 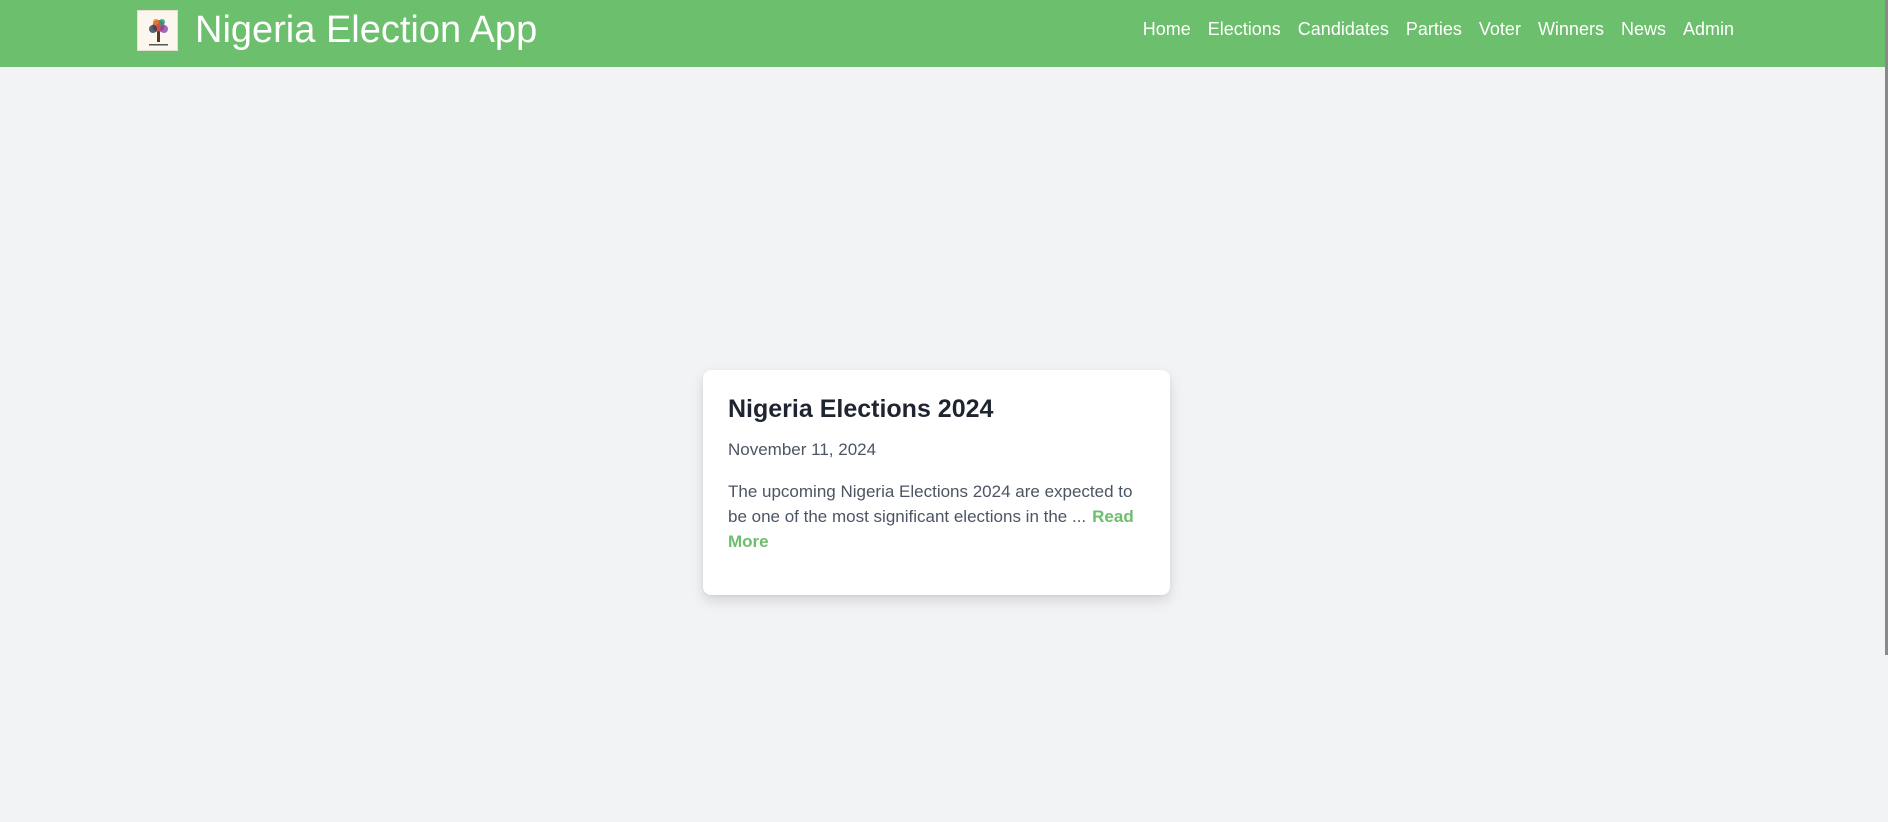 What do you see at coordinates (1244, 29) in the screenshot?
I see `nav-elections: Elections` at bounding box center [1244, 29].